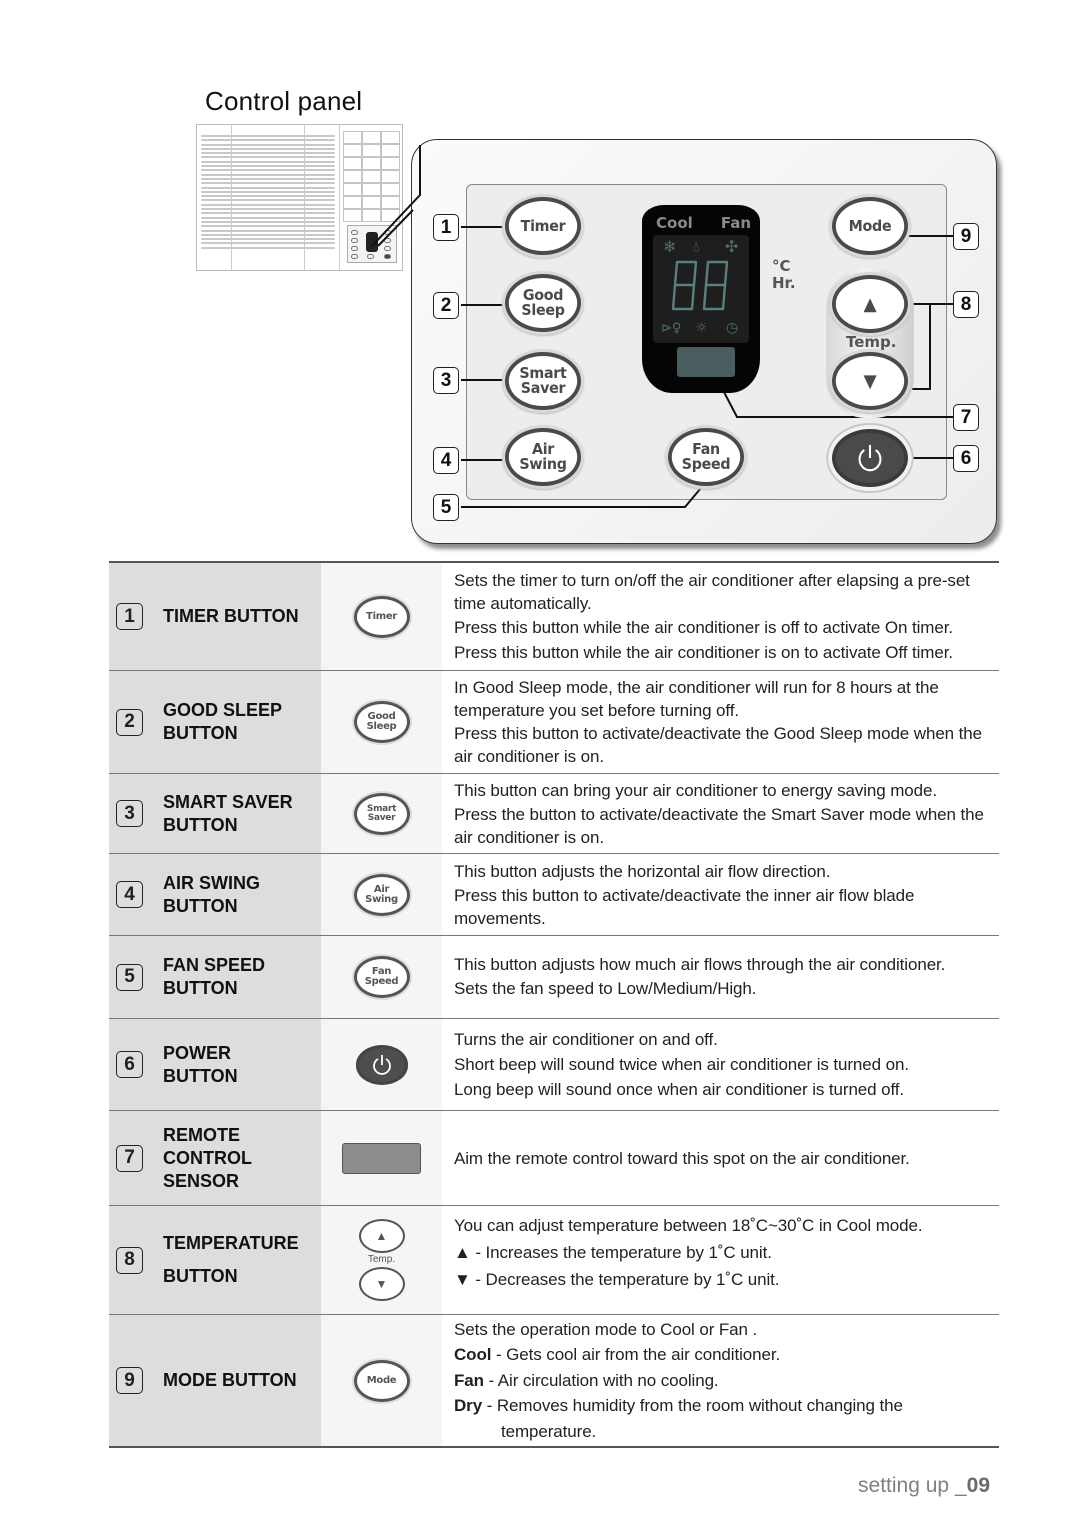  Describe the element at coordinates (215, 1064) in the screenshot. I see `row-label: 6 POWER BUTTON` at that location.